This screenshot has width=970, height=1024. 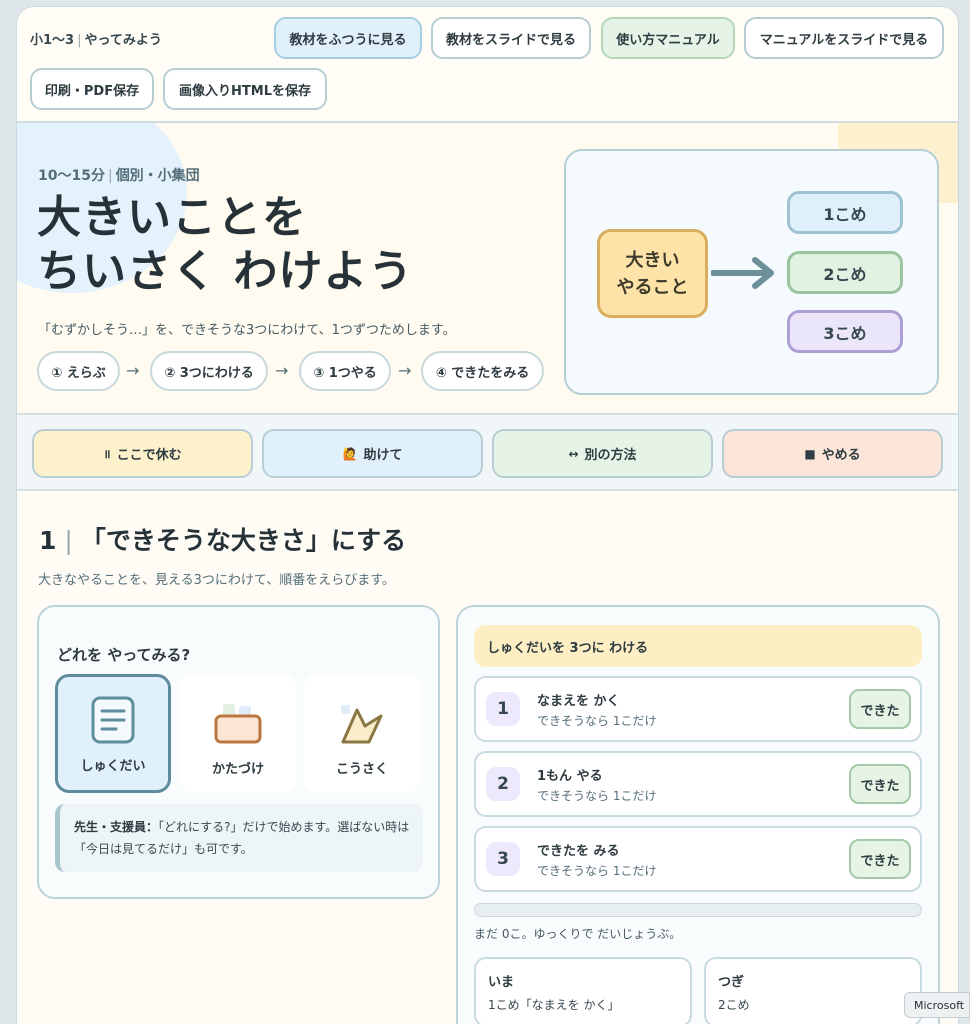 What do you see at coordinates (225, 245) in the screenshot?
I see `page-title: 大きいことを ちいさく わけよう` at bounding box center [225, 245].